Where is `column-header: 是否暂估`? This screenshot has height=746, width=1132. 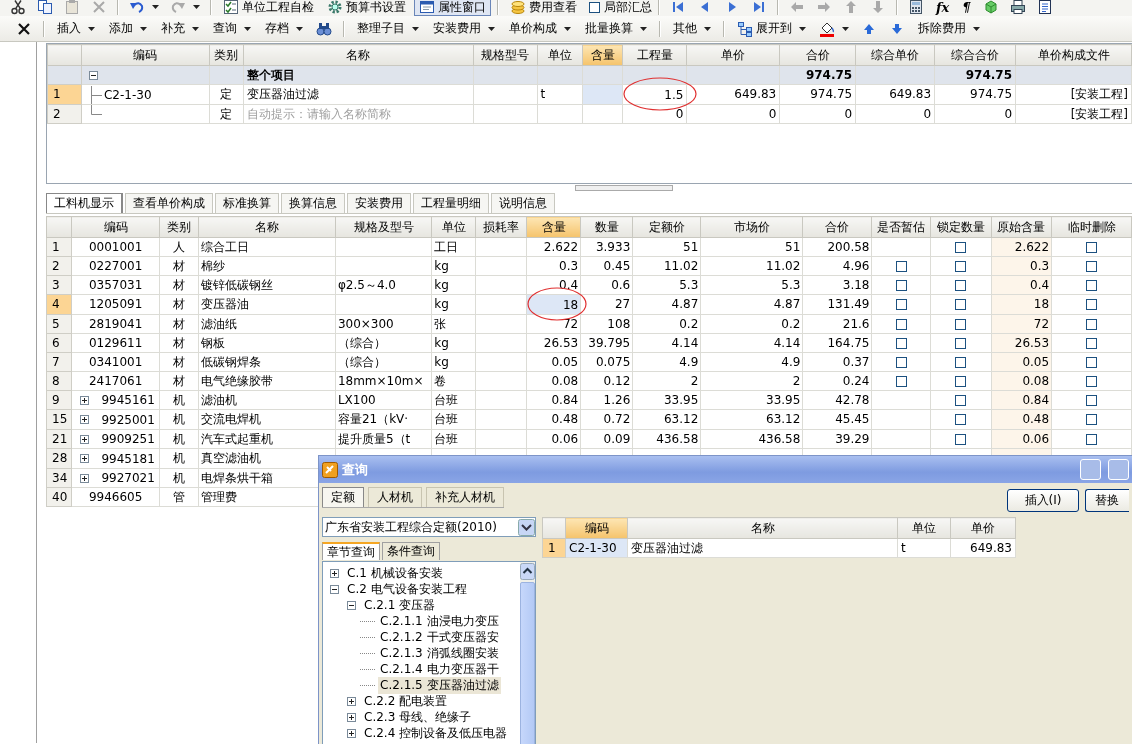
column-header: 是否暂估 is located at coordinates (901, 227).